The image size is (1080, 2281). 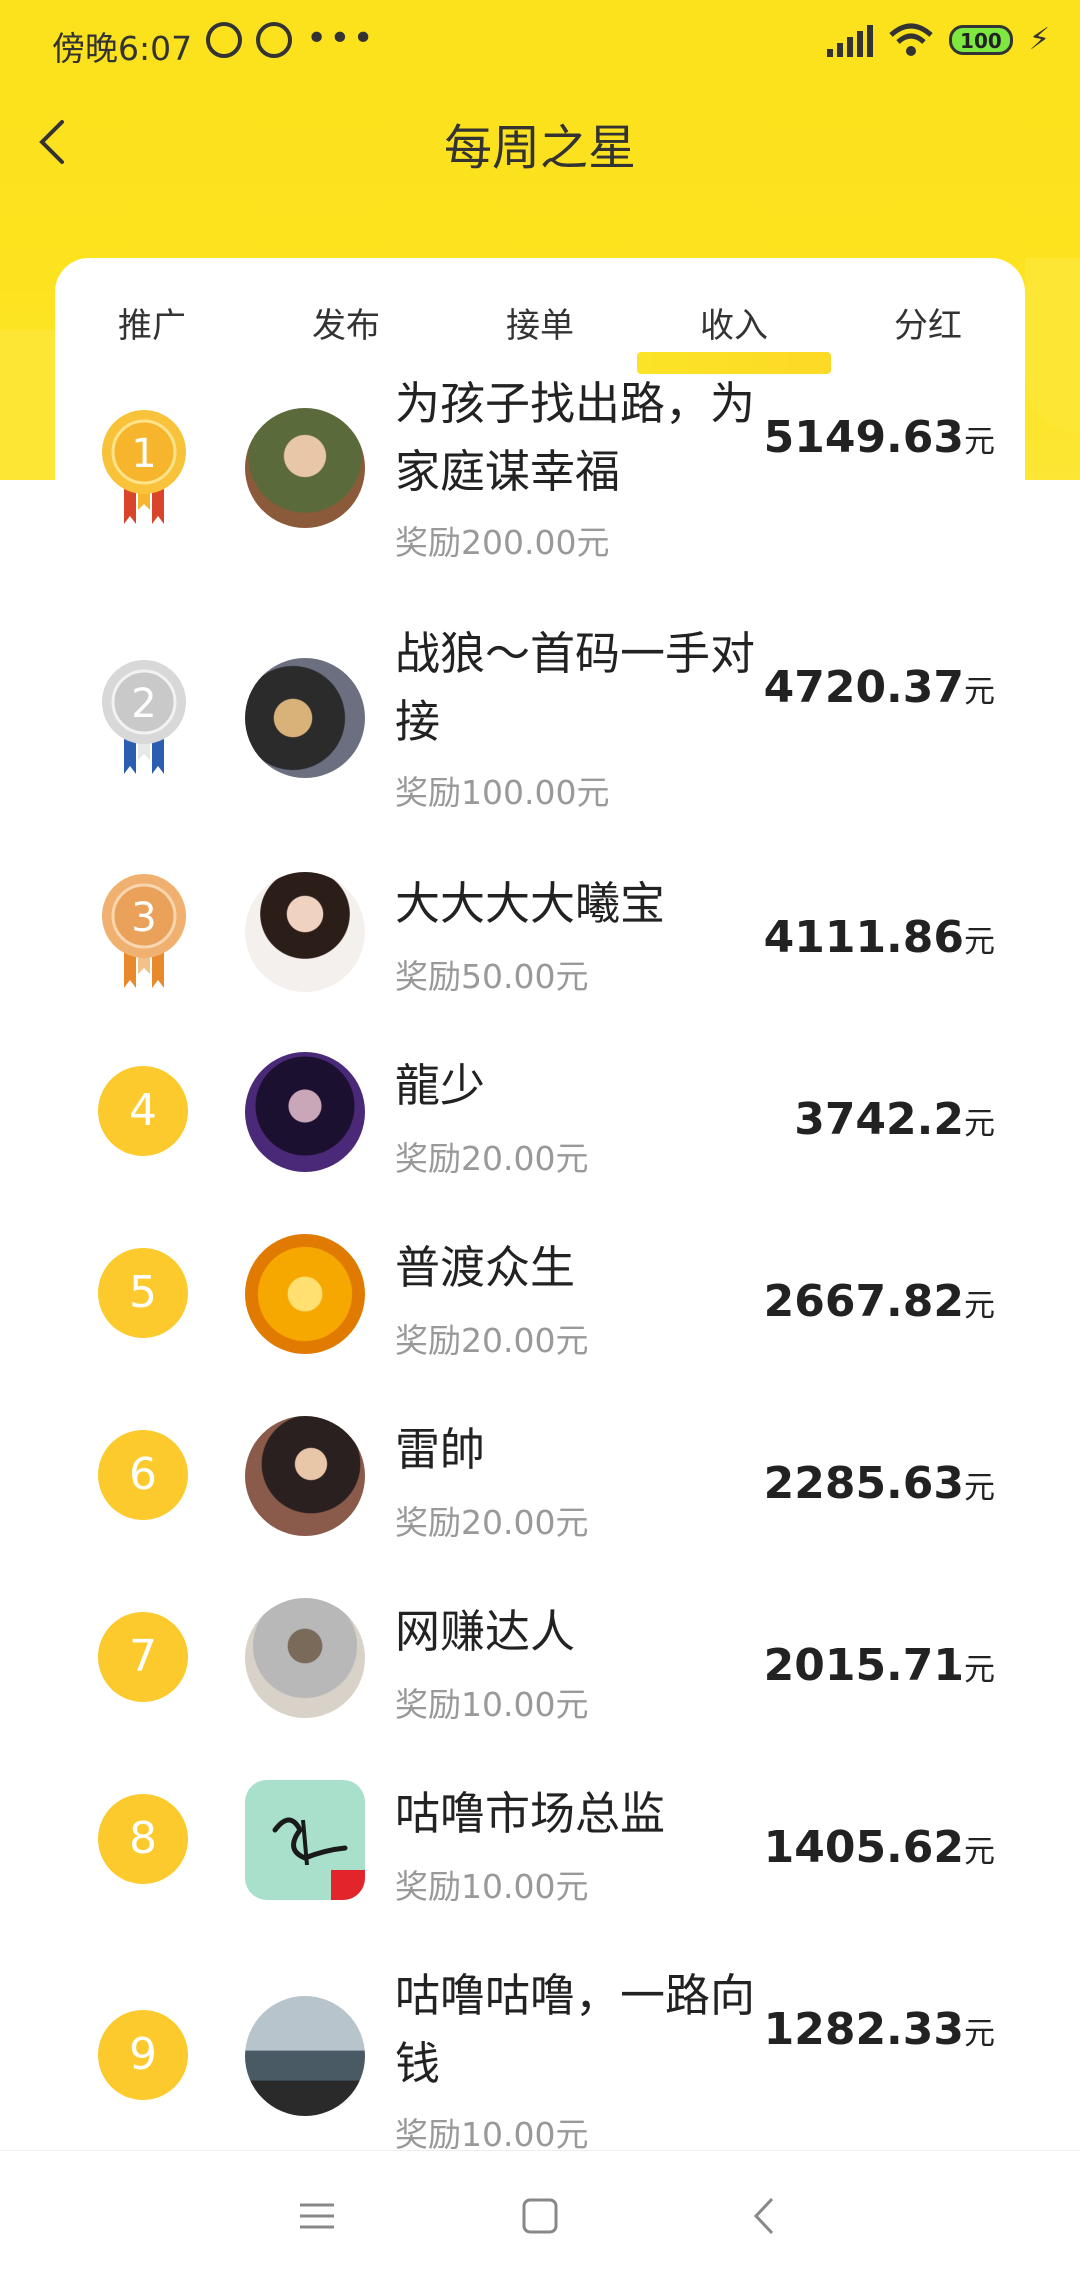 I want to click on more-notifications-icon: •••, so click(x=341, y=38).